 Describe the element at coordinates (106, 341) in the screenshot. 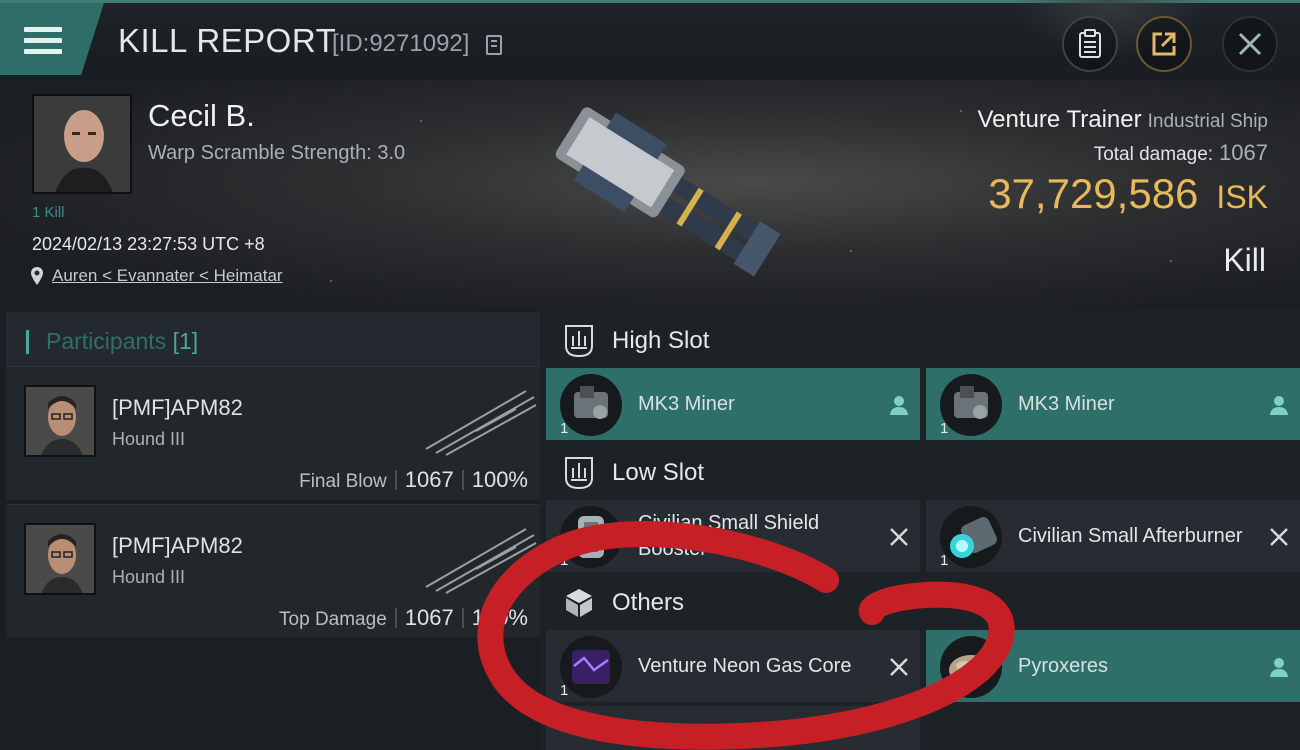

I see `participants-title: Participants` at that location.